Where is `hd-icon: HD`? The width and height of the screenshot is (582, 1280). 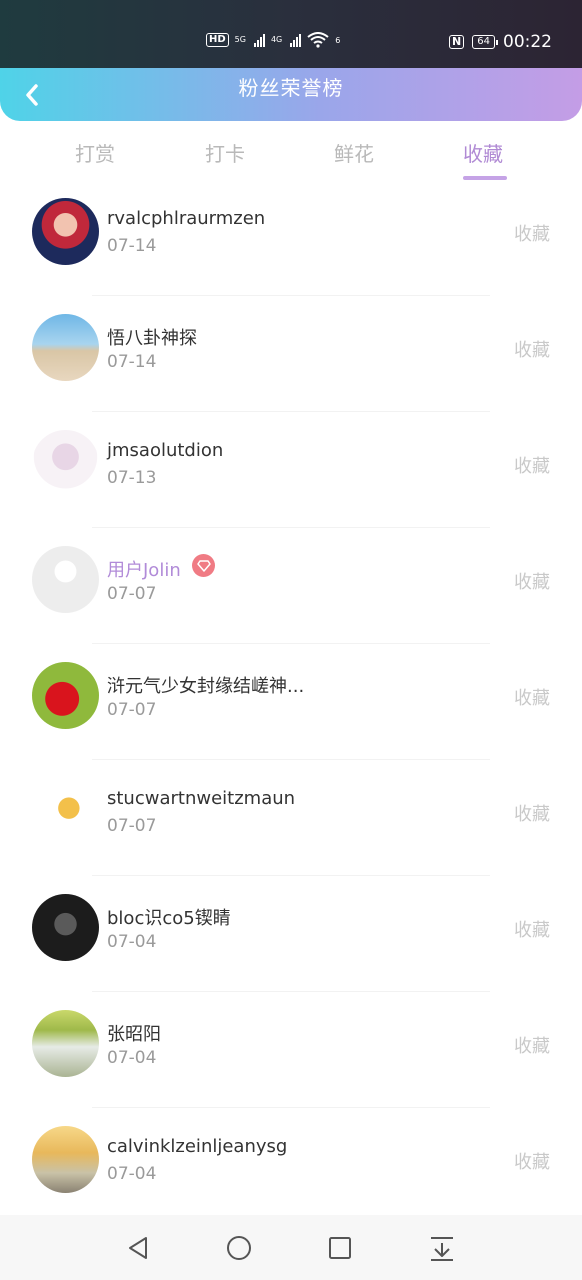
hd-icon: HD is located at coordinates (217, 40).